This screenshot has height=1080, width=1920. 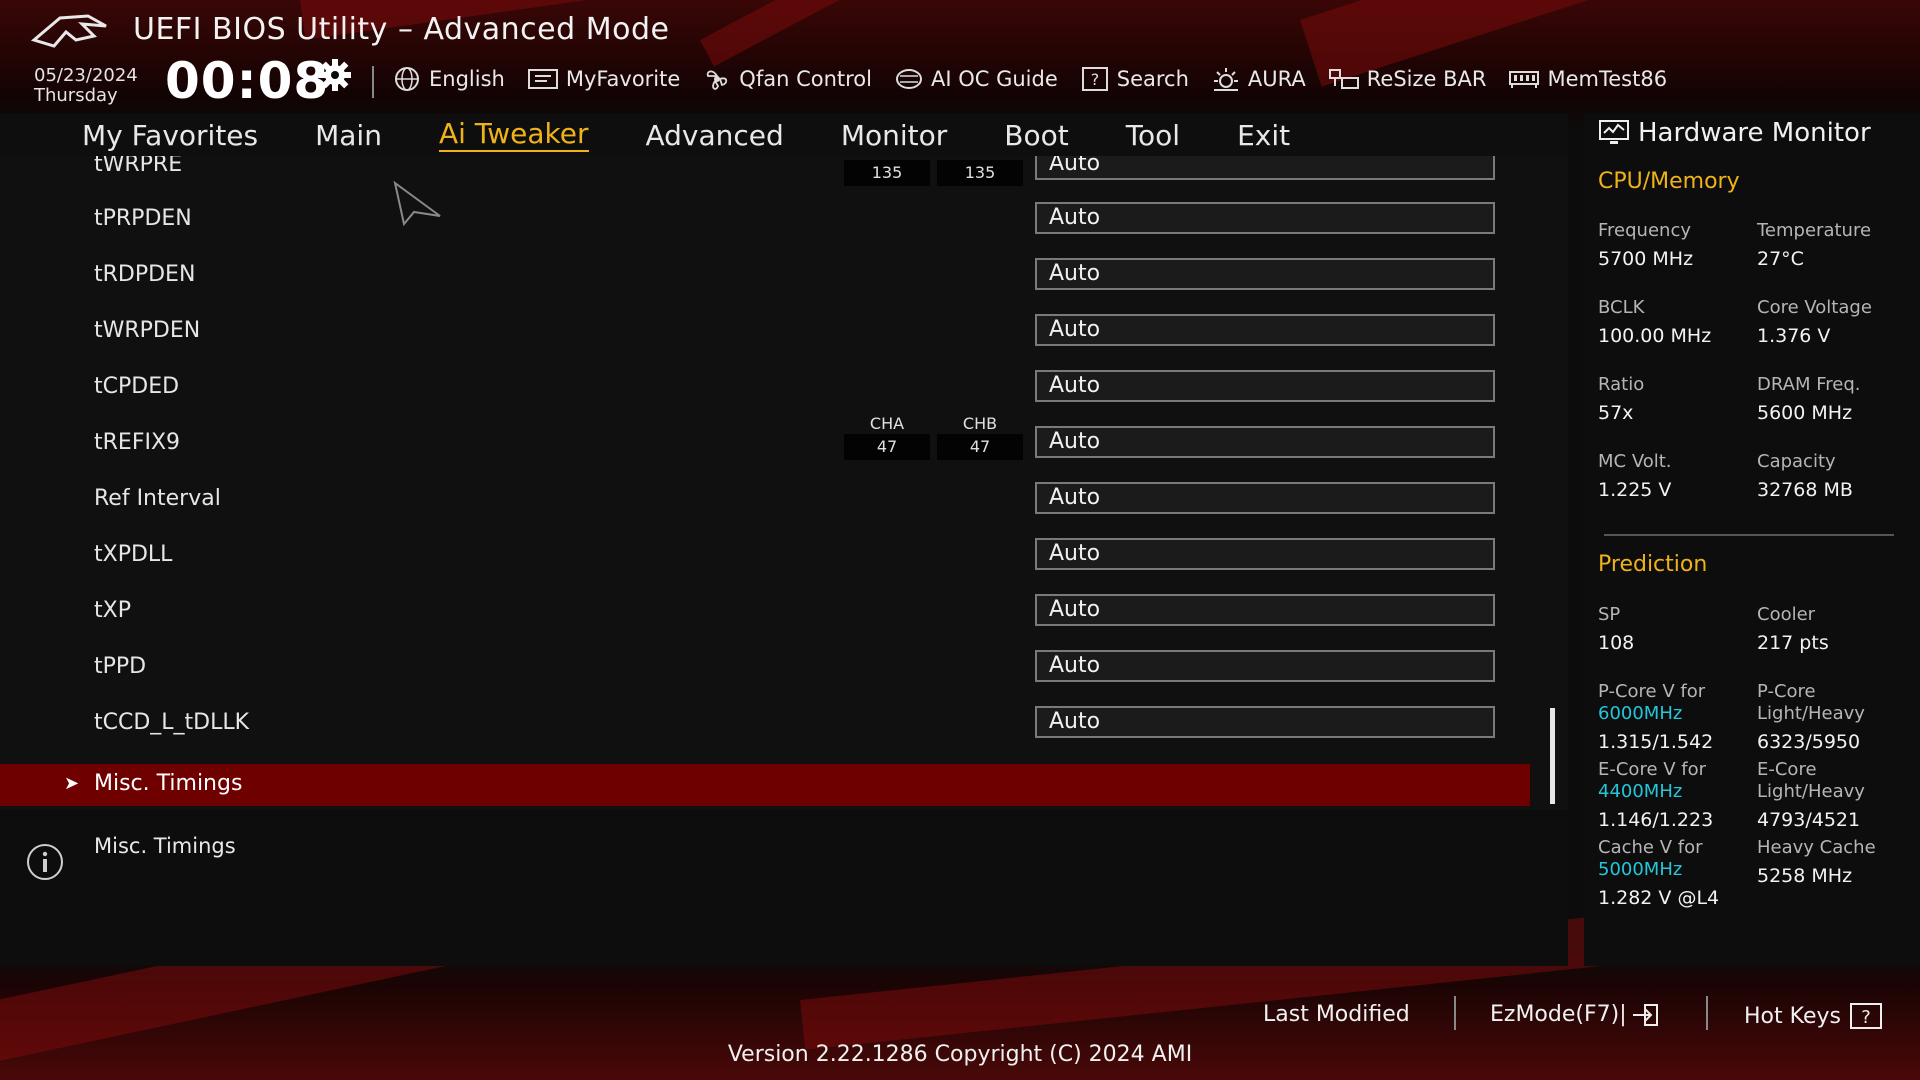 What do you see at coordinates (1558, 1014) in the screenshot?
I see `ezmode-label: EzMode(F7)|` at bounding box center [1558, 1014].